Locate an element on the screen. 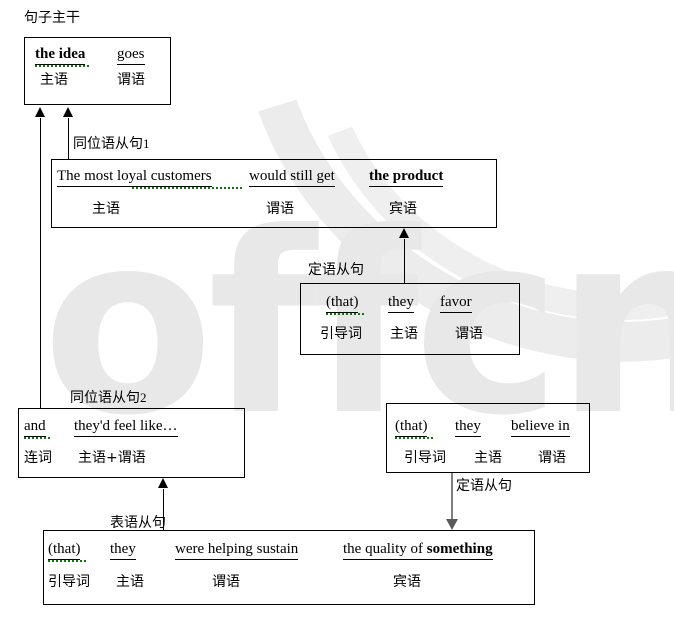 The width and height of the screenshot is (674, 623). page-title-text: 句子主干 is located at coordinates (52, 18).